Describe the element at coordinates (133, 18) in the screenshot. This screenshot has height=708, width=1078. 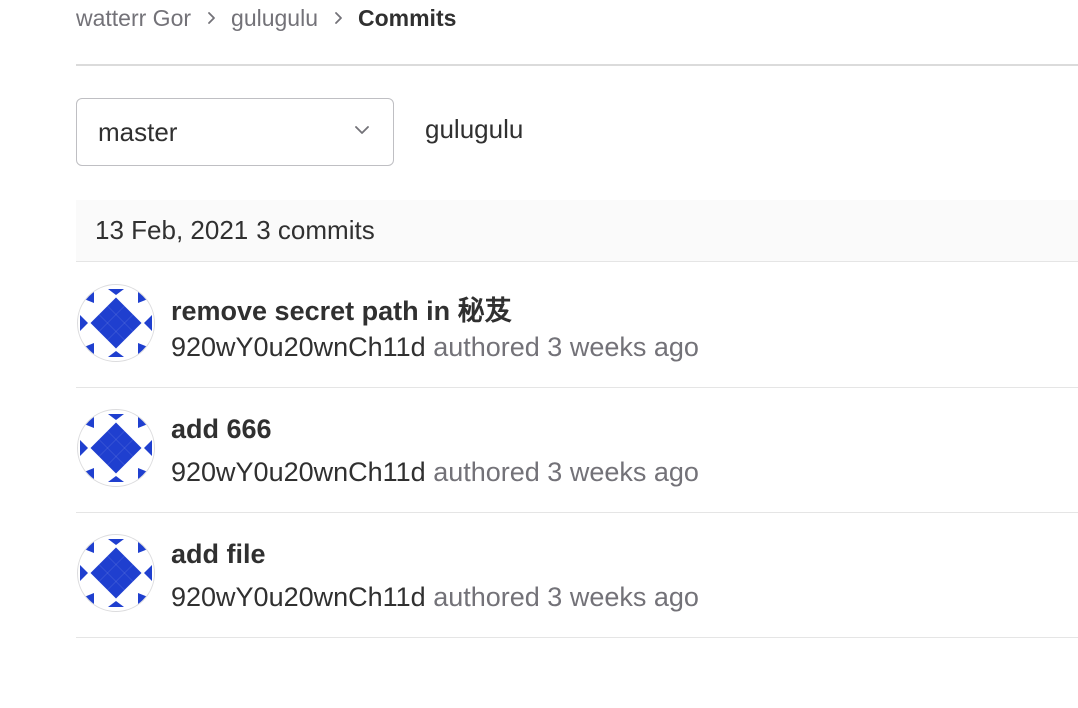
I see `breadcrumb-link-namespace: watterr Gor` at that location.